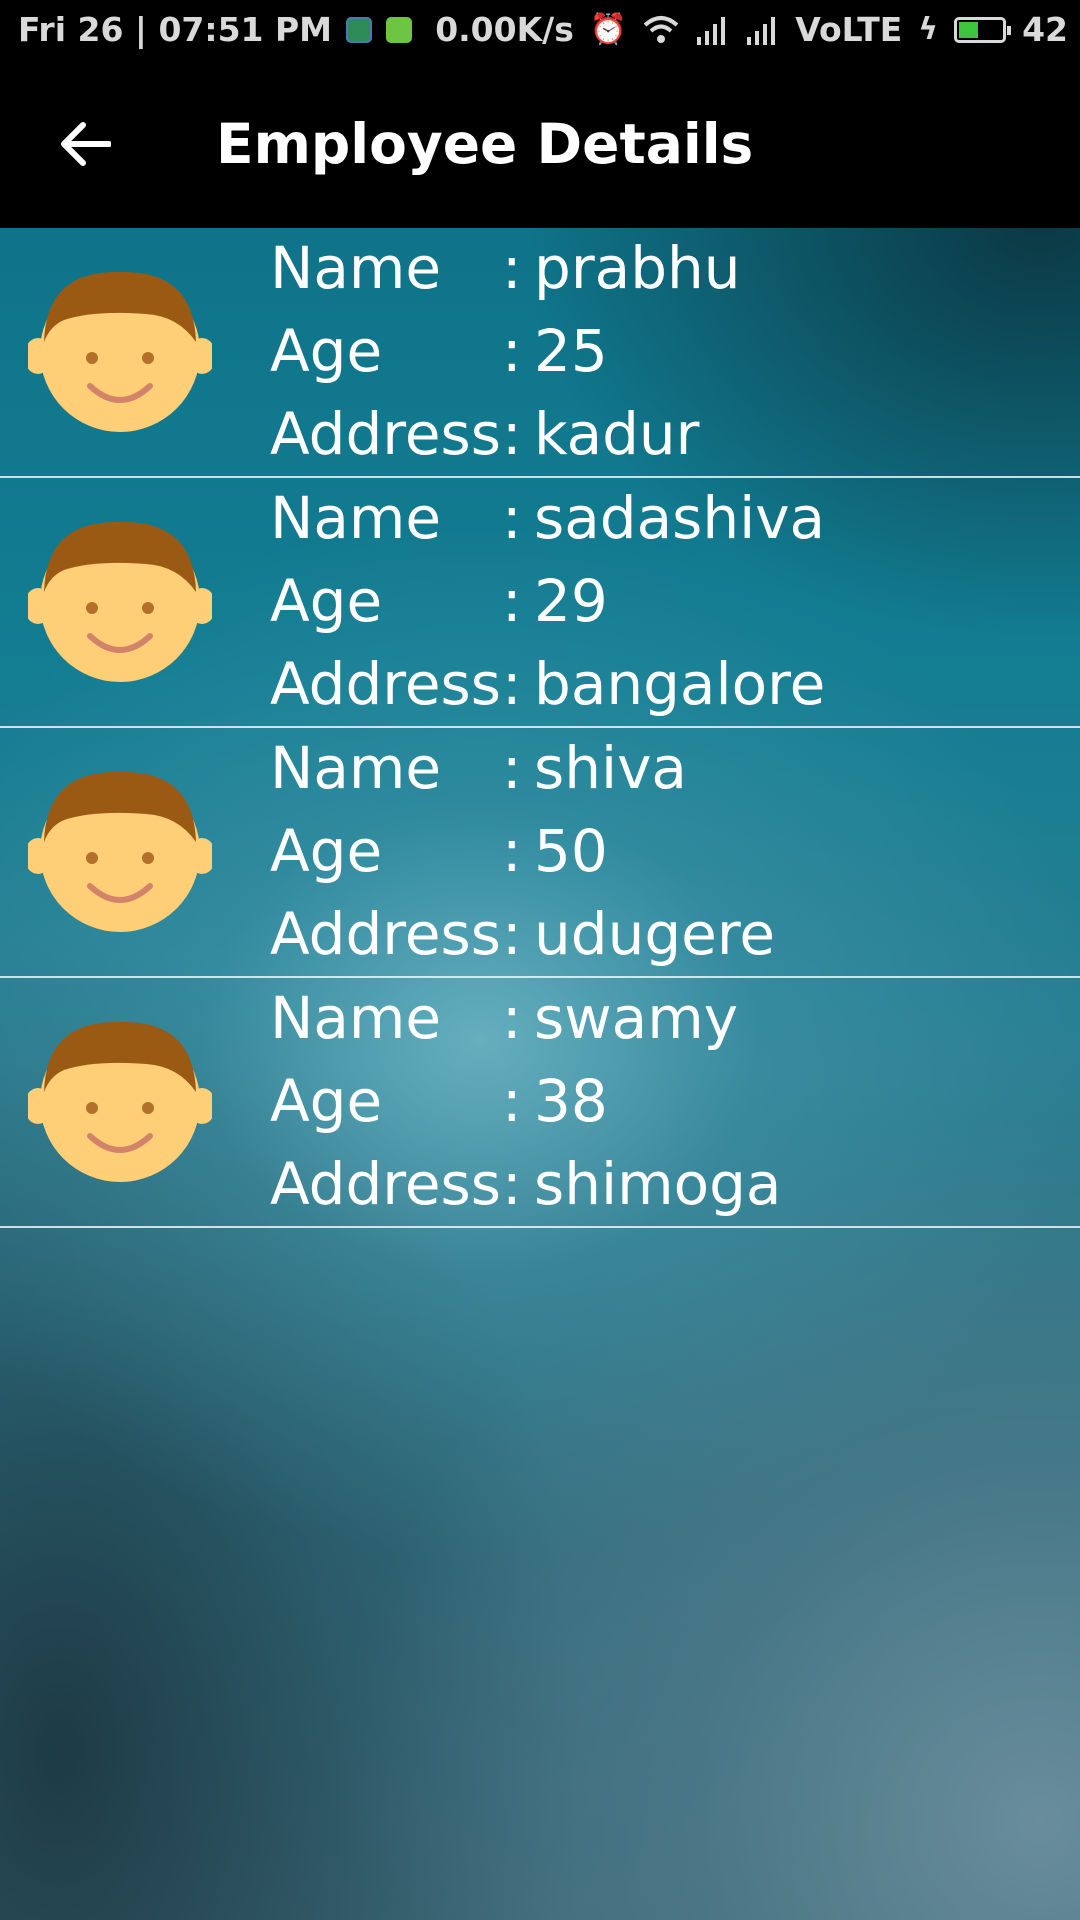 Image resolution: width=1080 pixels, height=1920 pixels. I want to click on employee-name: Name: swamy, so click(504, 1018).